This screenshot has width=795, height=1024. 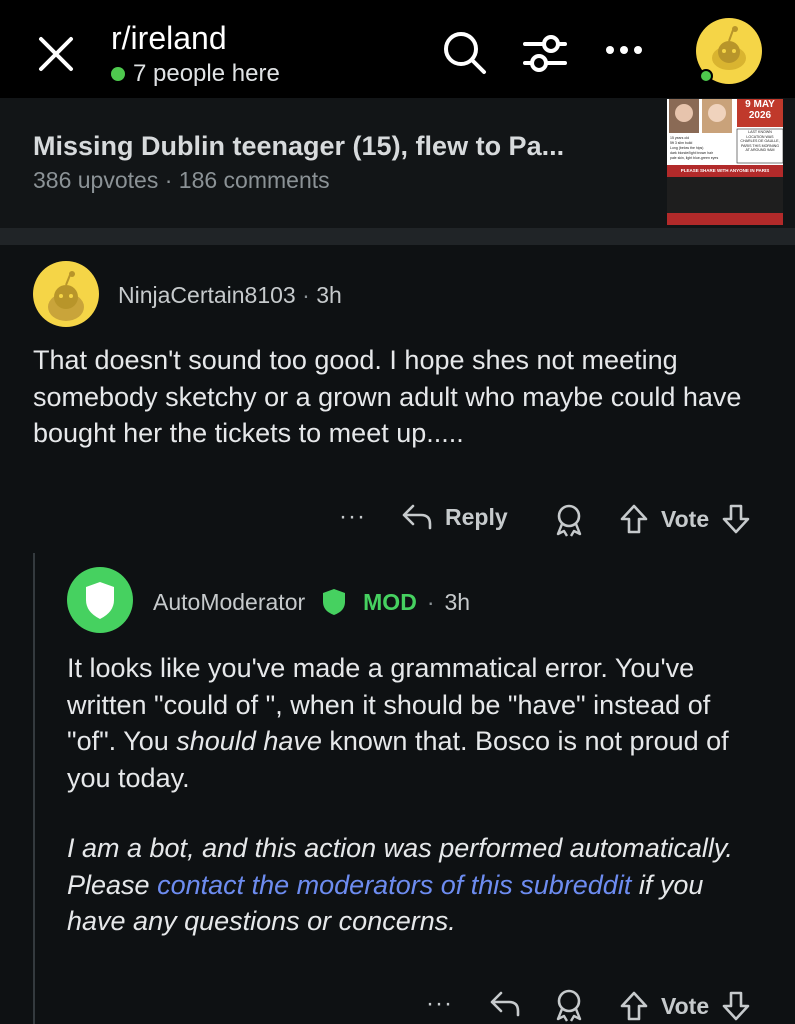 I want to click on post-meta: 386 upvotes · 186 comments, so click(x=181, y=180).